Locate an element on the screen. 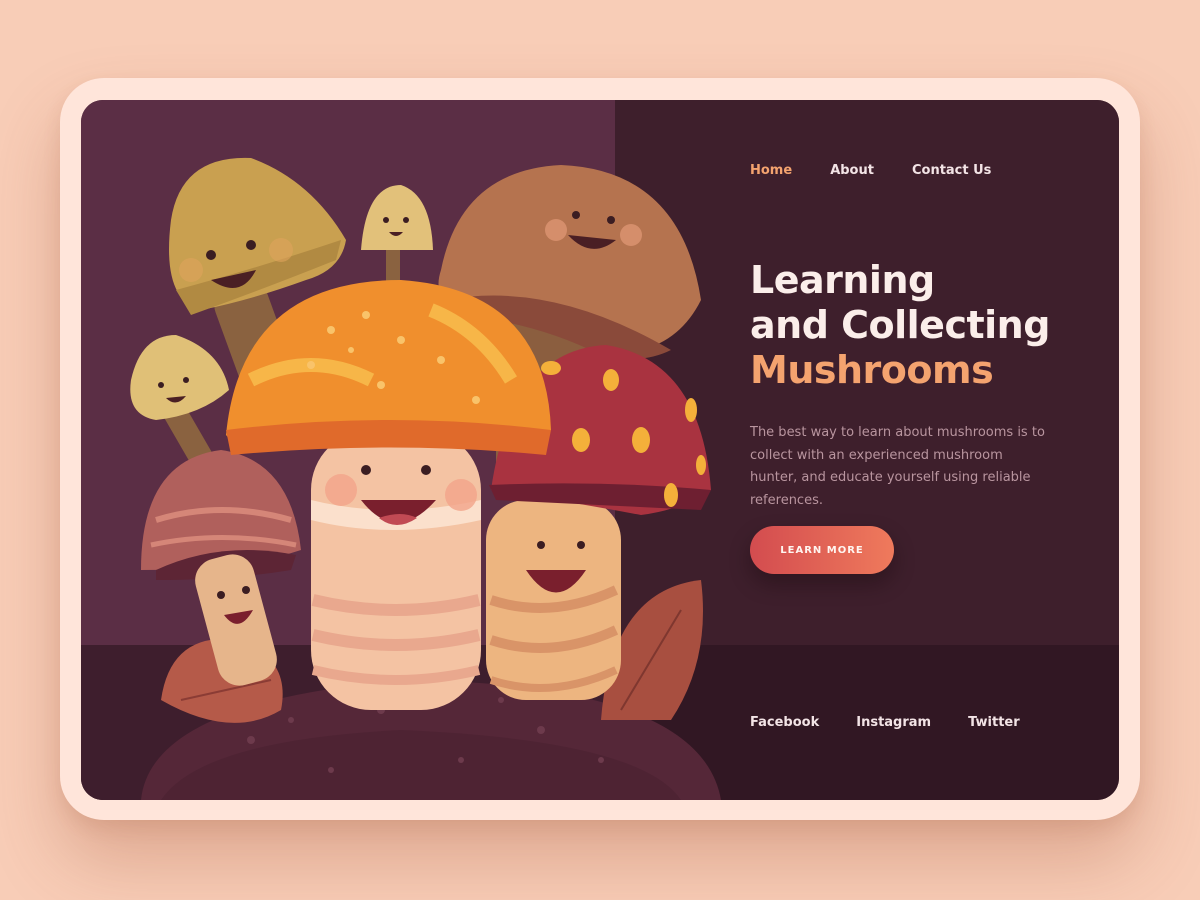 The height and width of the screenshot is (900, 1200). nav-contact-us: Contact Us is located at coordinates (951, 170).